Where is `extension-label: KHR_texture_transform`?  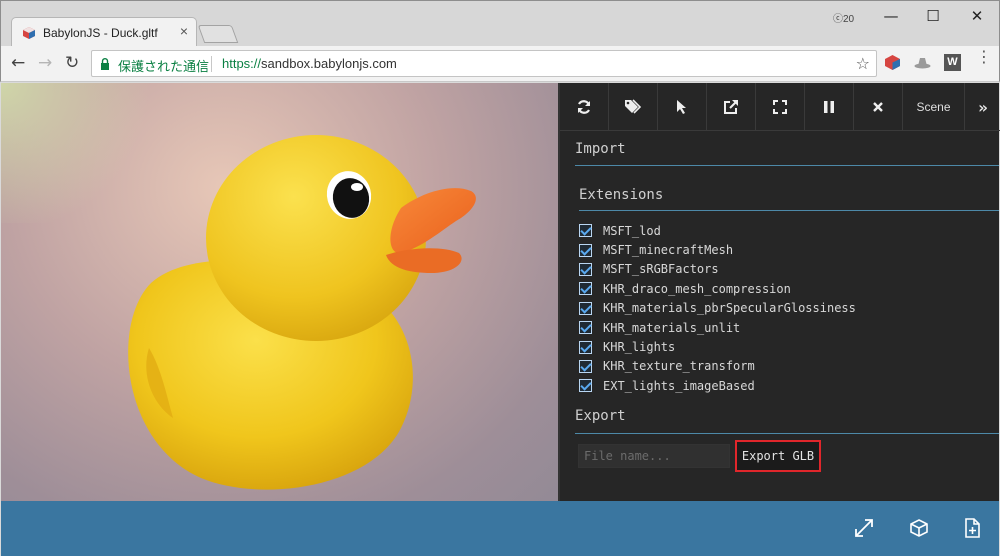 extension-label: KHR_texture_transform is located at coordinates (679, 366).